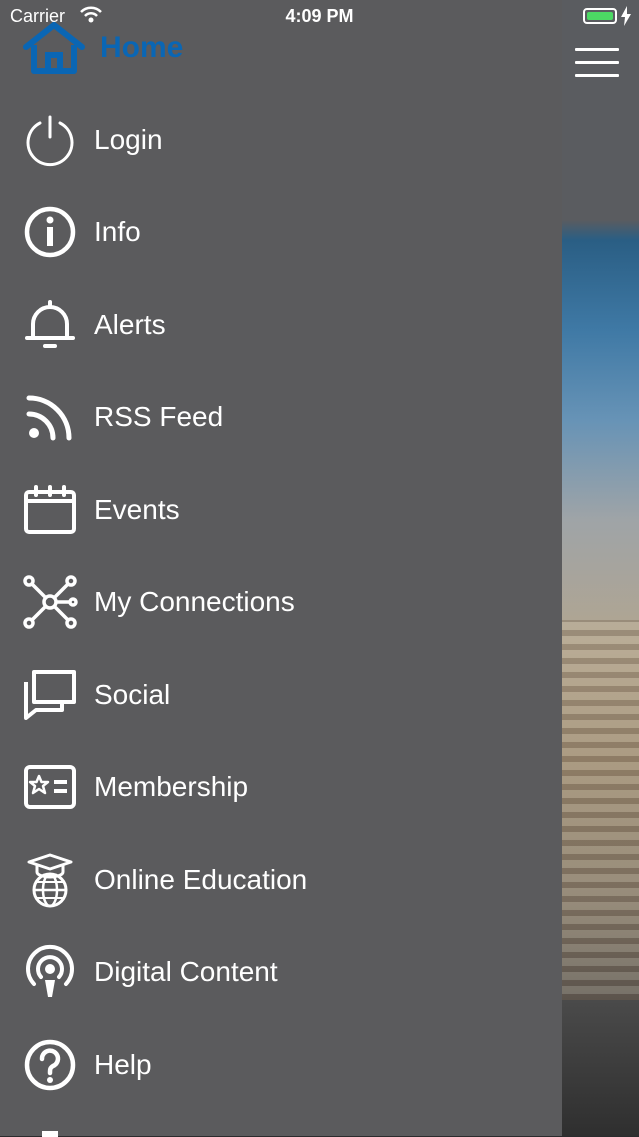  Describe the element at coordinates (281, 972) in the screenshot. I see `menu-item-digital-content: Digital Content` at that location.